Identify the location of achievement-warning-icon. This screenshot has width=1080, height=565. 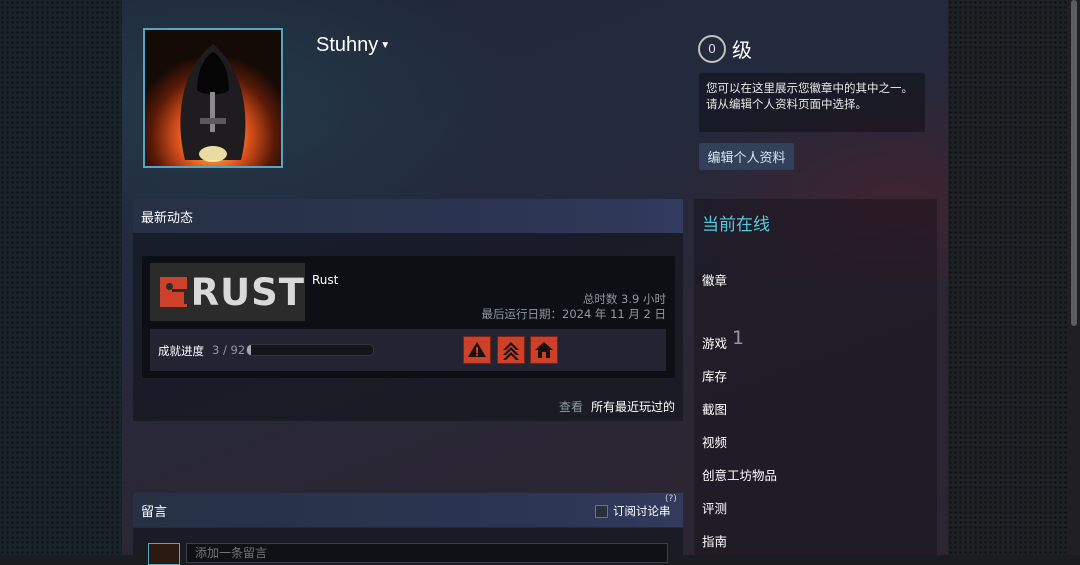
(477, 350).